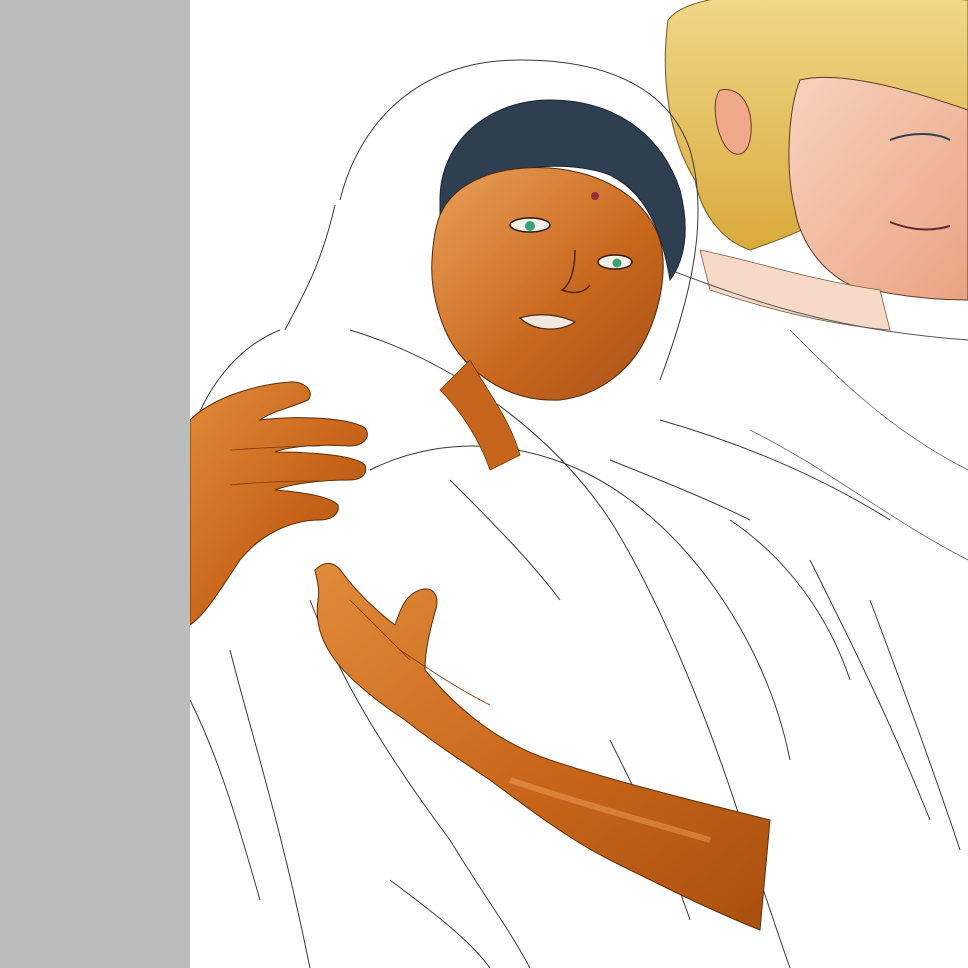  Describe the element at coordinates (617, 263) in the screenshot. I see `woman-right-iris` at that location.